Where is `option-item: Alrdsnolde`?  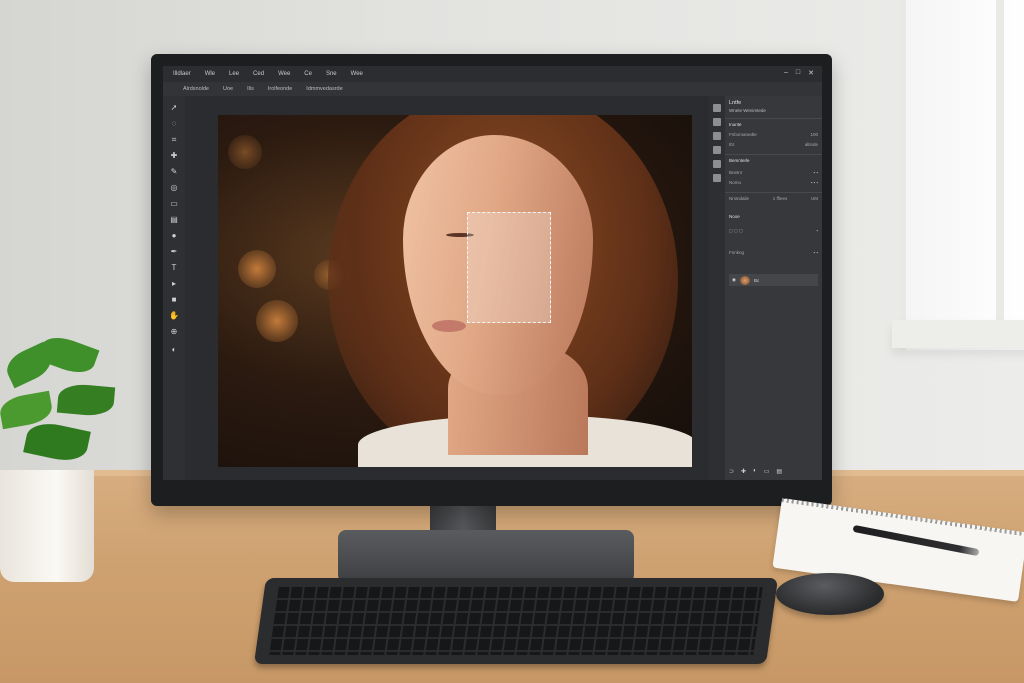 option-item: Alrdsnolde is located at coordinates (196, 89).